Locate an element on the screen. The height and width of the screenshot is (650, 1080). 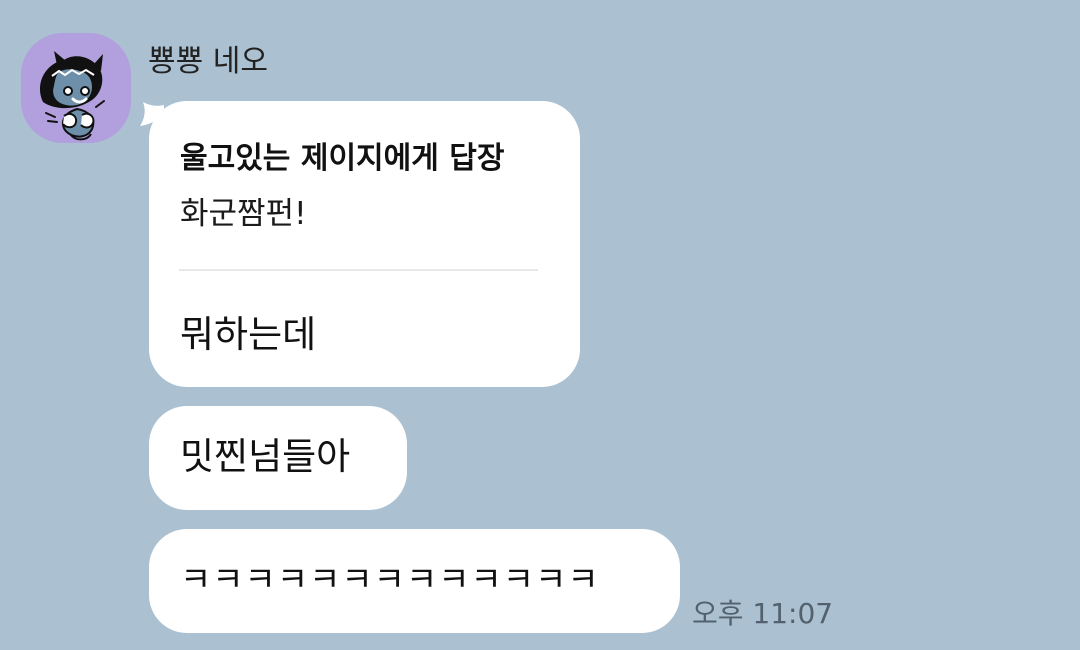
sender-name: 뿅뿅 네오 is located at coordinates (208, 62).